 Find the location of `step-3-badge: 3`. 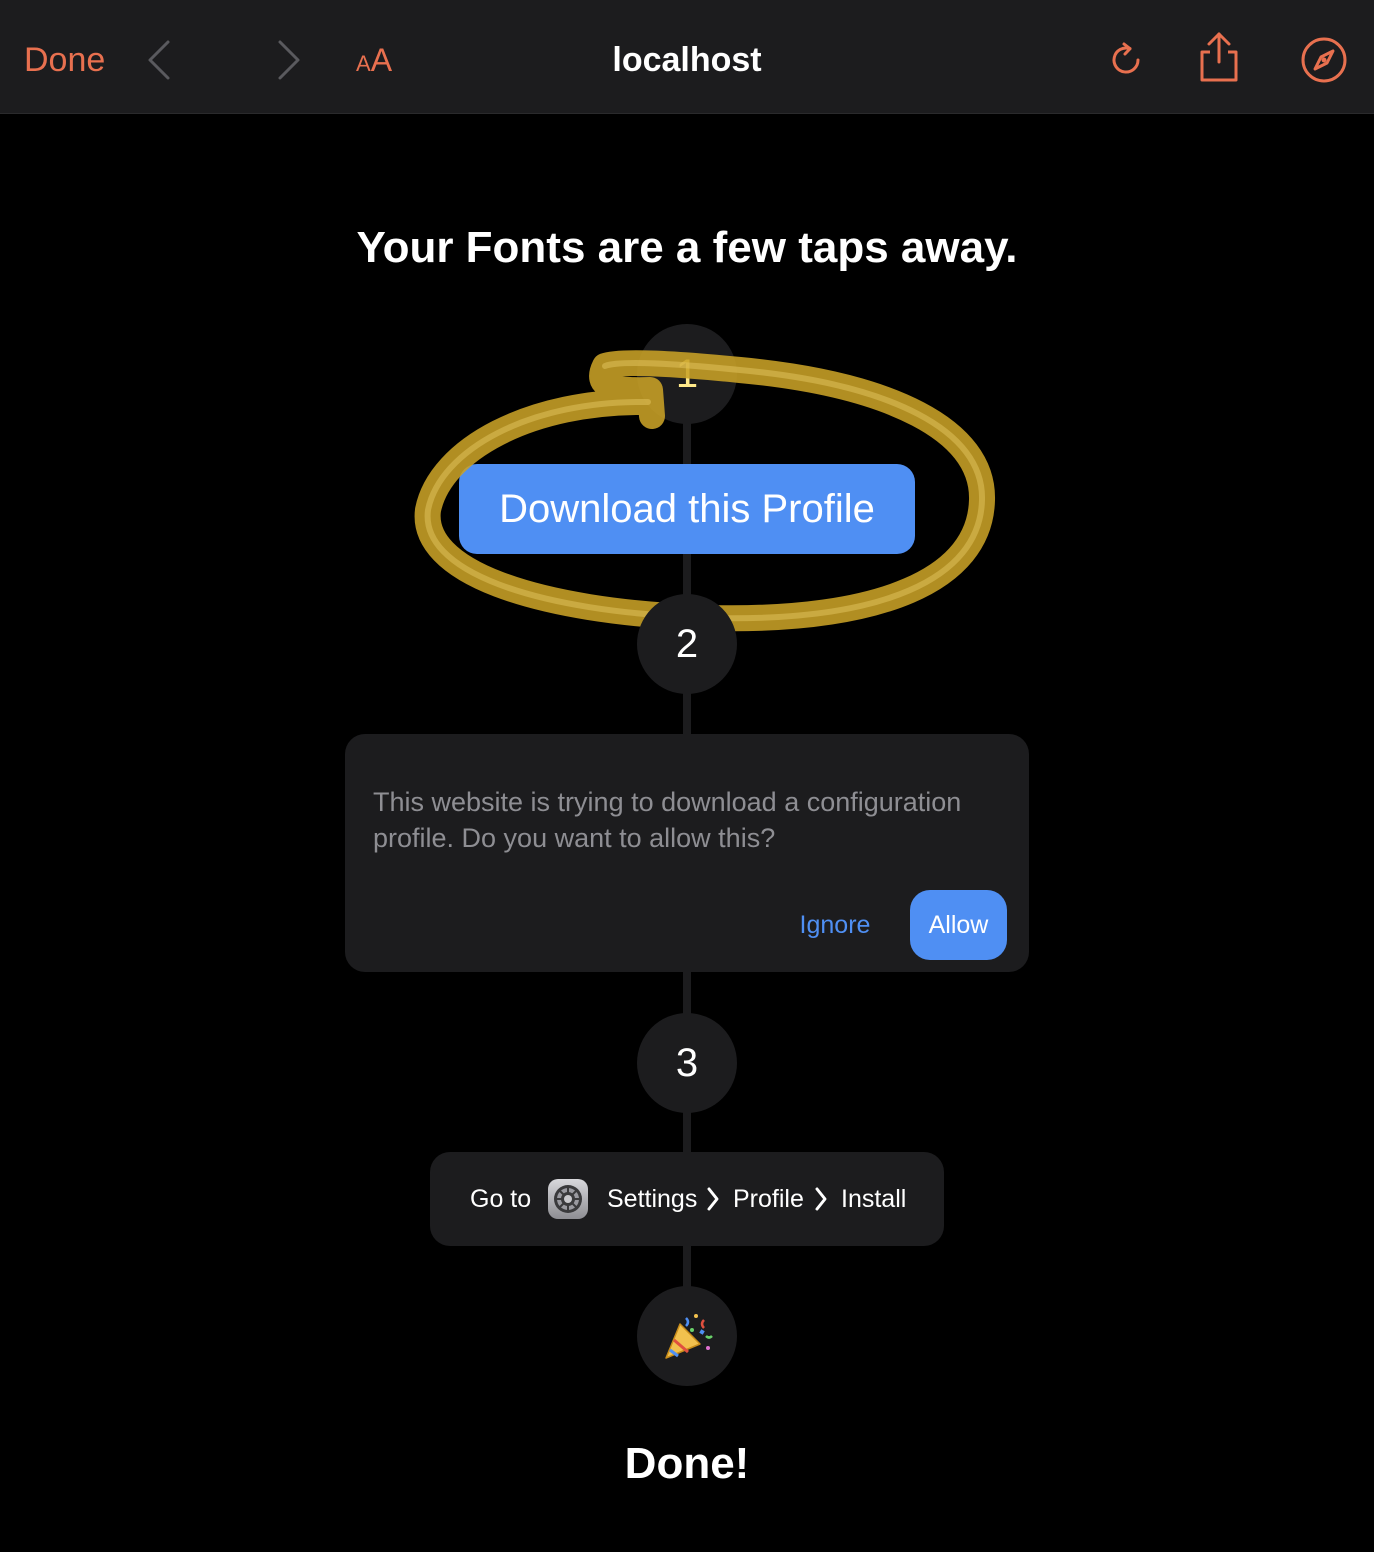

step-3-badge: 3 is located at coordinates (687, 1063).